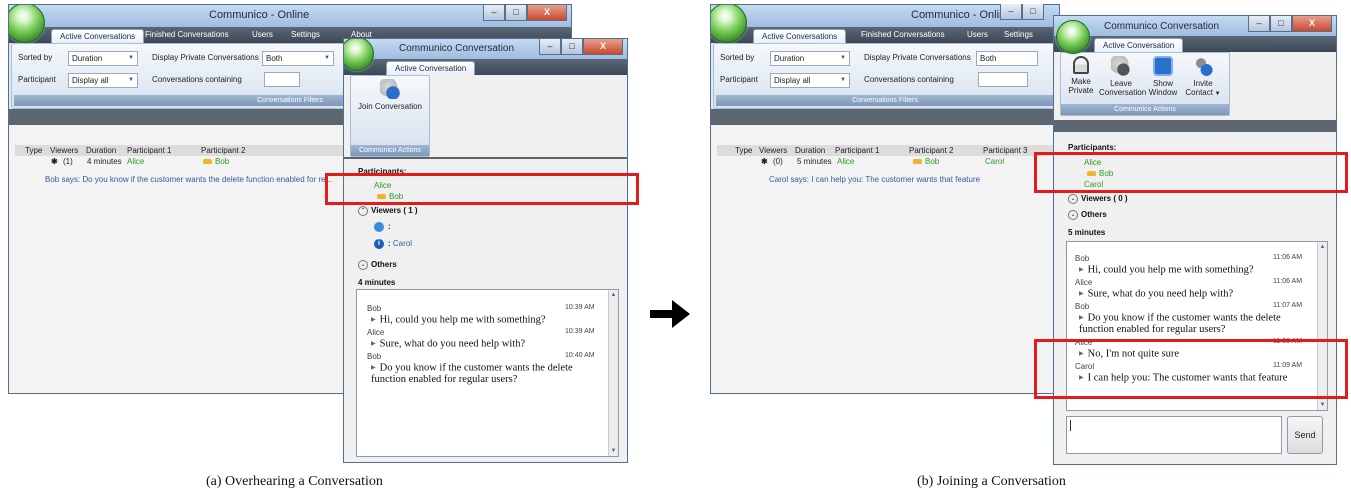  What do you see at coordinates (393, 244) in the screenshot?
I see `viewer-row-2: i: Carol` at bounding box center [393, 244].